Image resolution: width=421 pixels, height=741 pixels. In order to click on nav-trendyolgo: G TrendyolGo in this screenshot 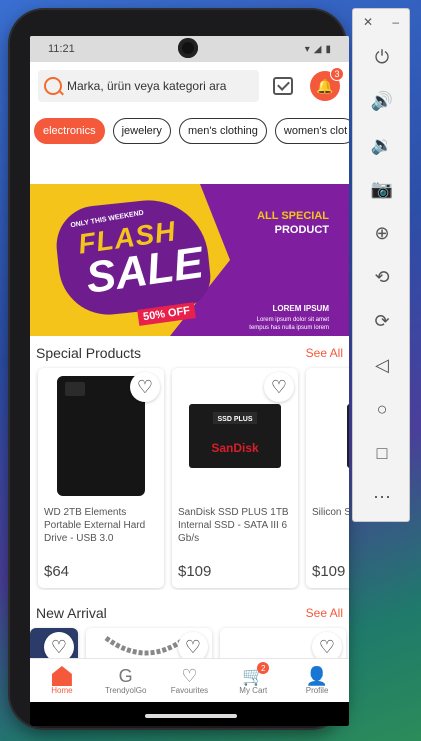, I will do `click(126, 680)`.